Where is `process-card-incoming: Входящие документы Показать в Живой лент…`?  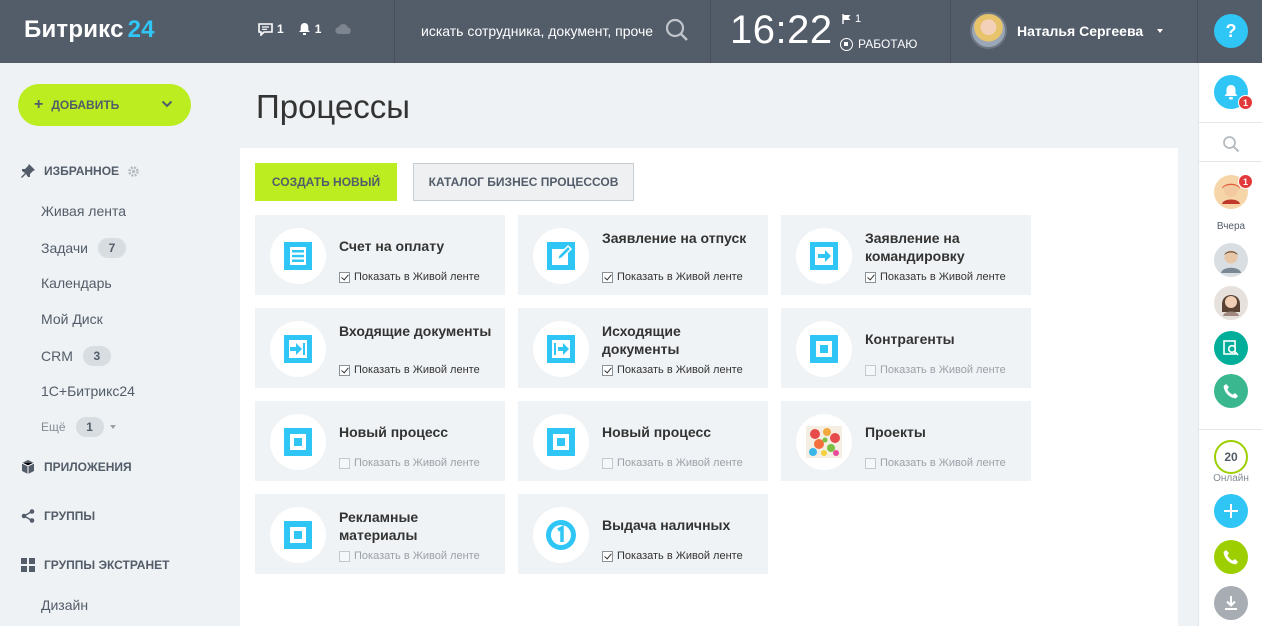
process-card-incoming: Входящие документы Показать в Живой лент… is located at coordinates (380, 348).